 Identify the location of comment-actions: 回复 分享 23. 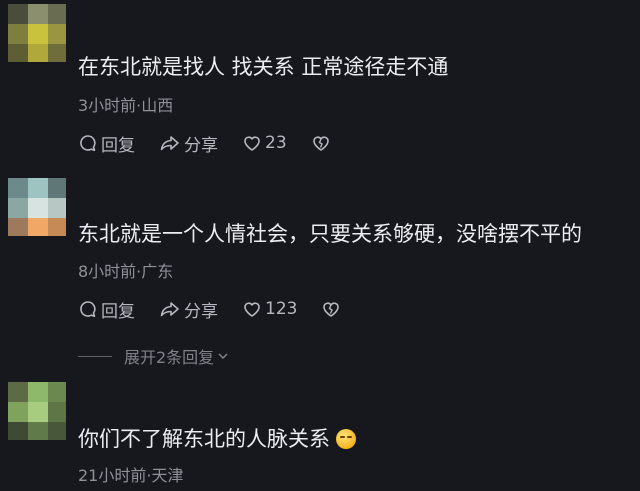
(218, 143).